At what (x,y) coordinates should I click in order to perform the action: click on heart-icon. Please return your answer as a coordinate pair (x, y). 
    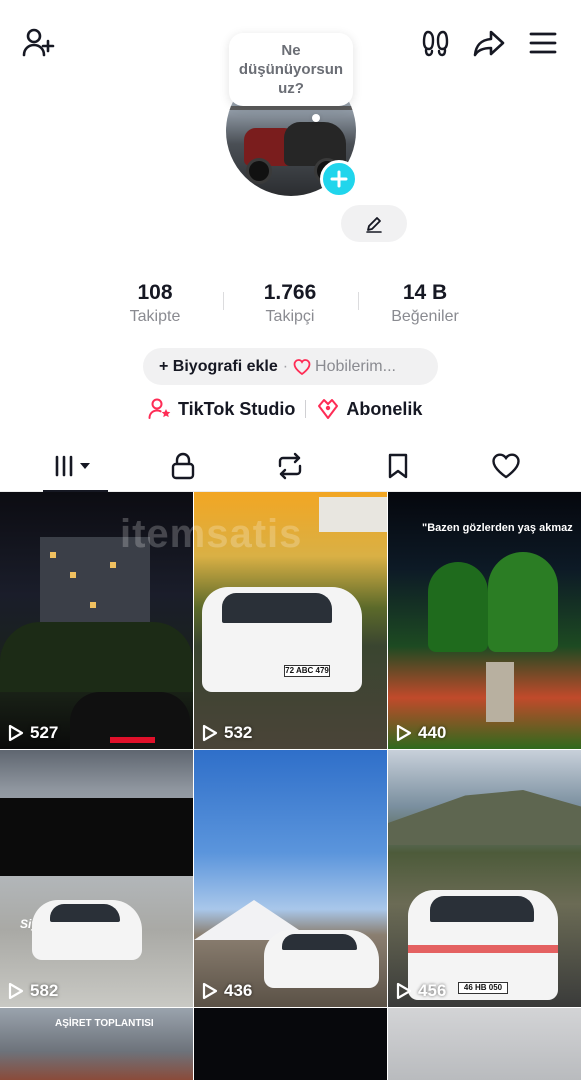
    Looking at the image, I should click on (506, 466).